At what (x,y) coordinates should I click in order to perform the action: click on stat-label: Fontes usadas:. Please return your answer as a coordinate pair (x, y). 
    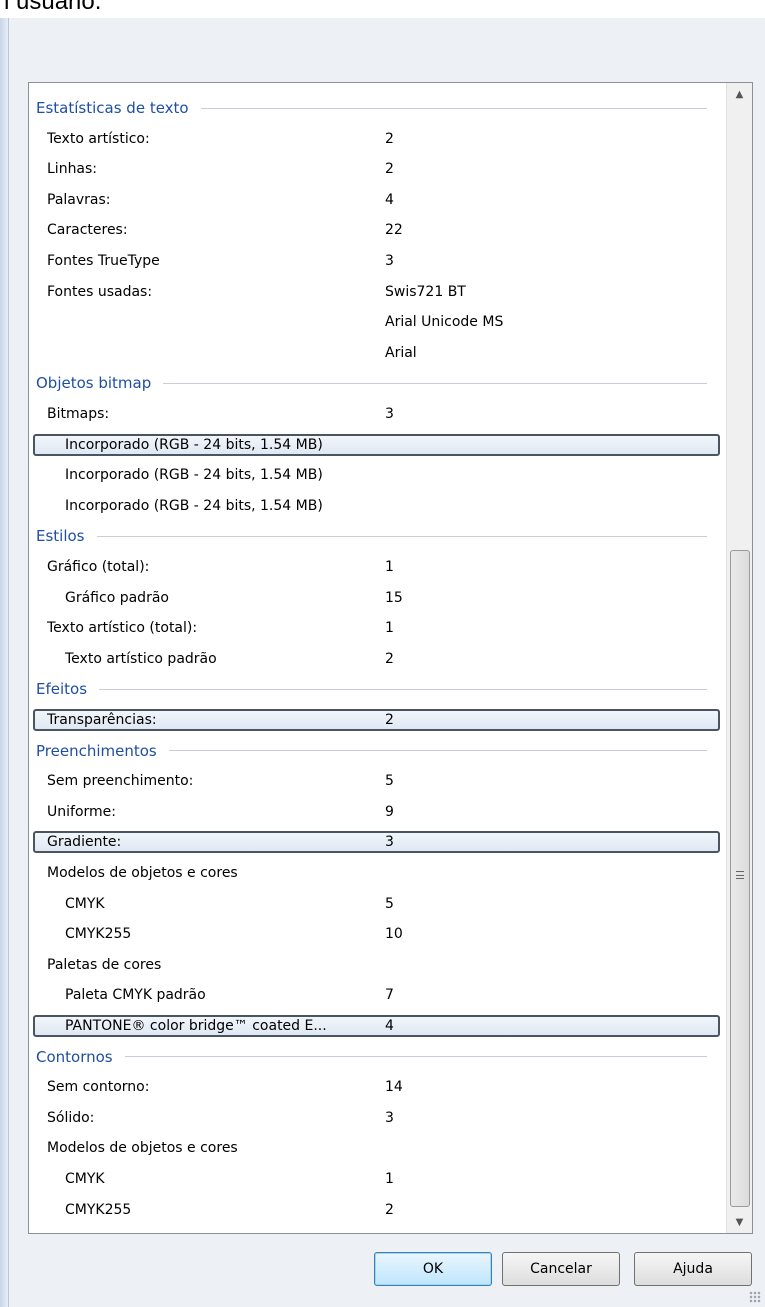
    Looking at the image, I should click on (100, 291).